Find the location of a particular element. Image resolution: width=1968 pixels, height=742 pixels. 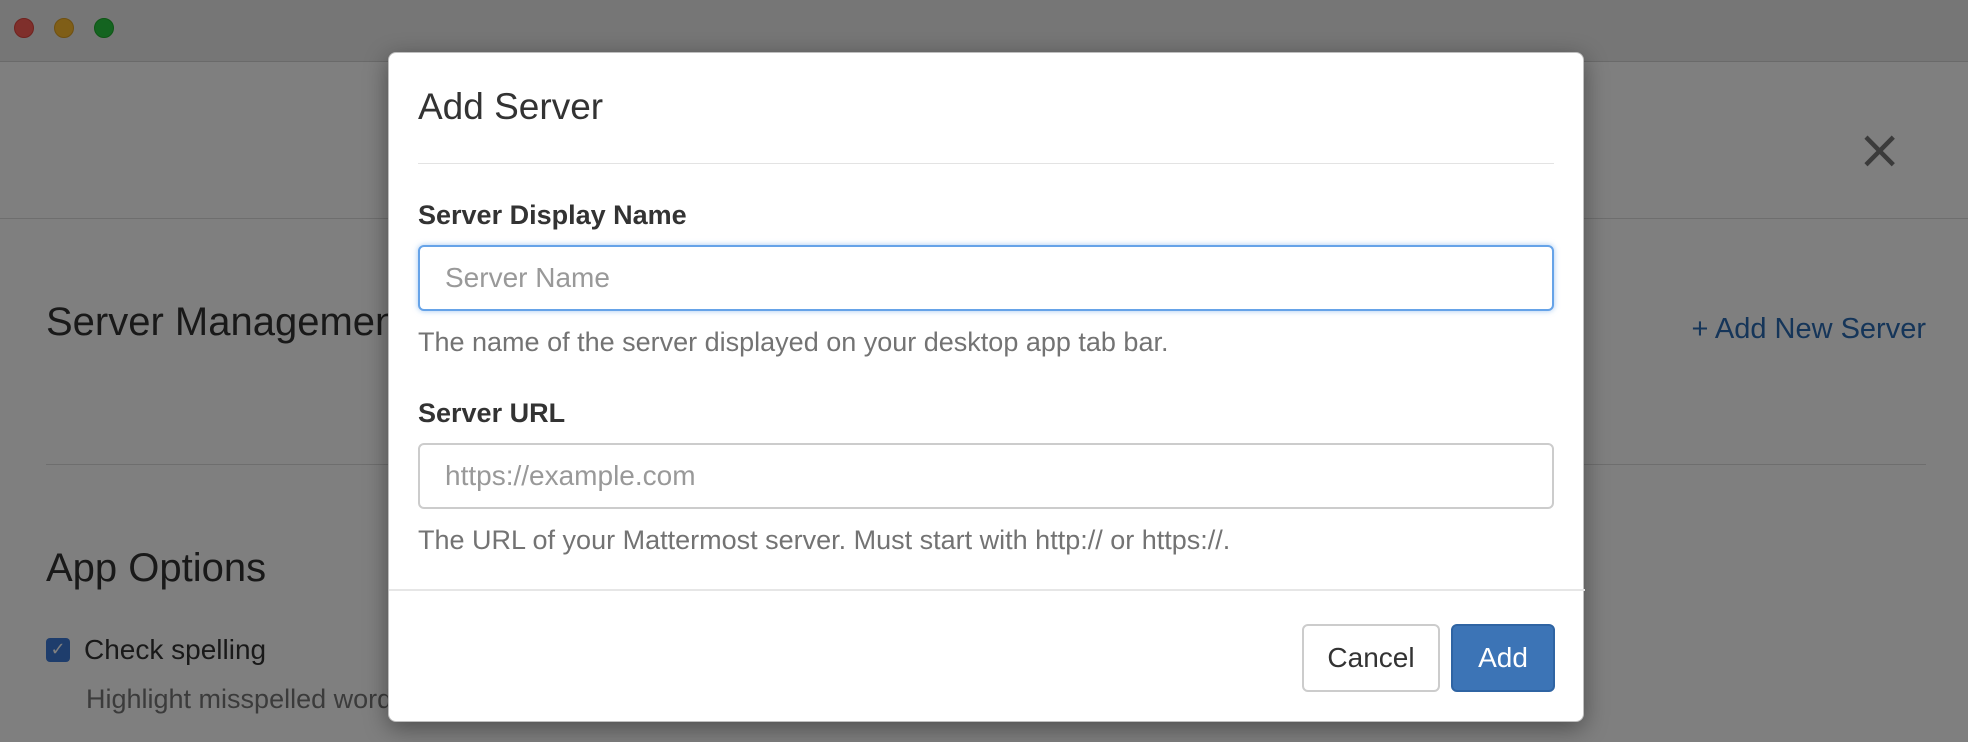

server-url-input is located at coordinates (986, 476).